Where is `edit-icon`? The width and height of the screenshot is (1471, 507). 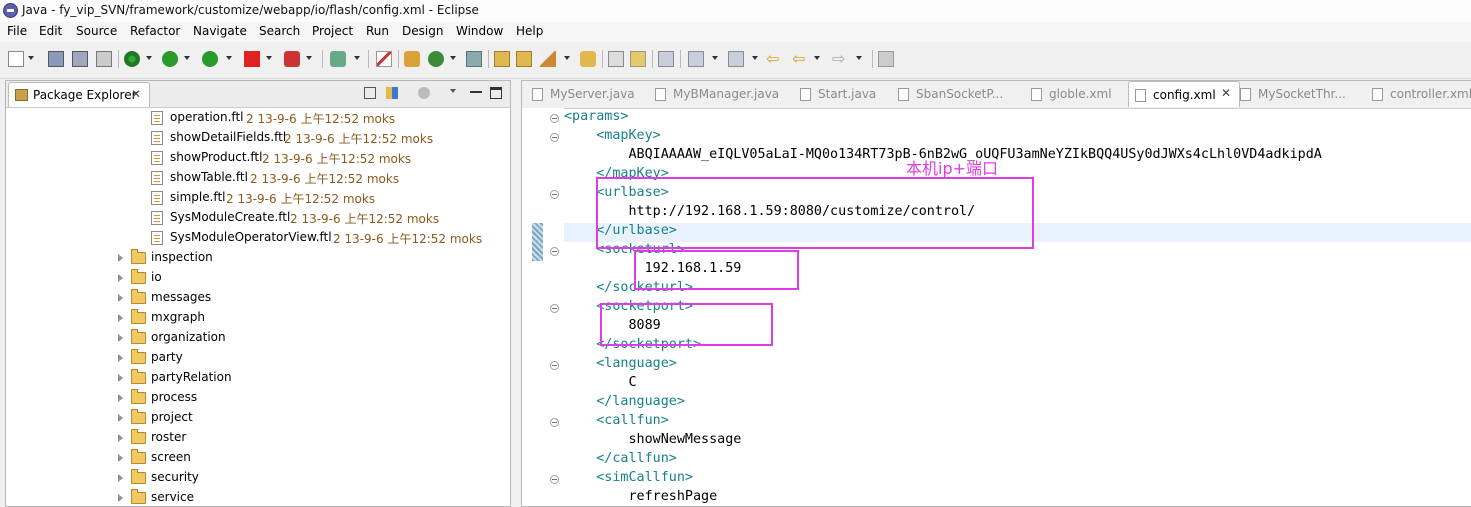 edit-icon is located at coordinates (548, 59).